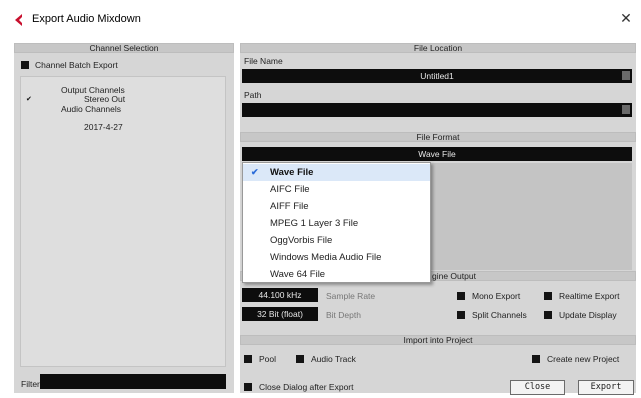  I want to click on stereo-out-check-icon: ✔, so click(29, 99).